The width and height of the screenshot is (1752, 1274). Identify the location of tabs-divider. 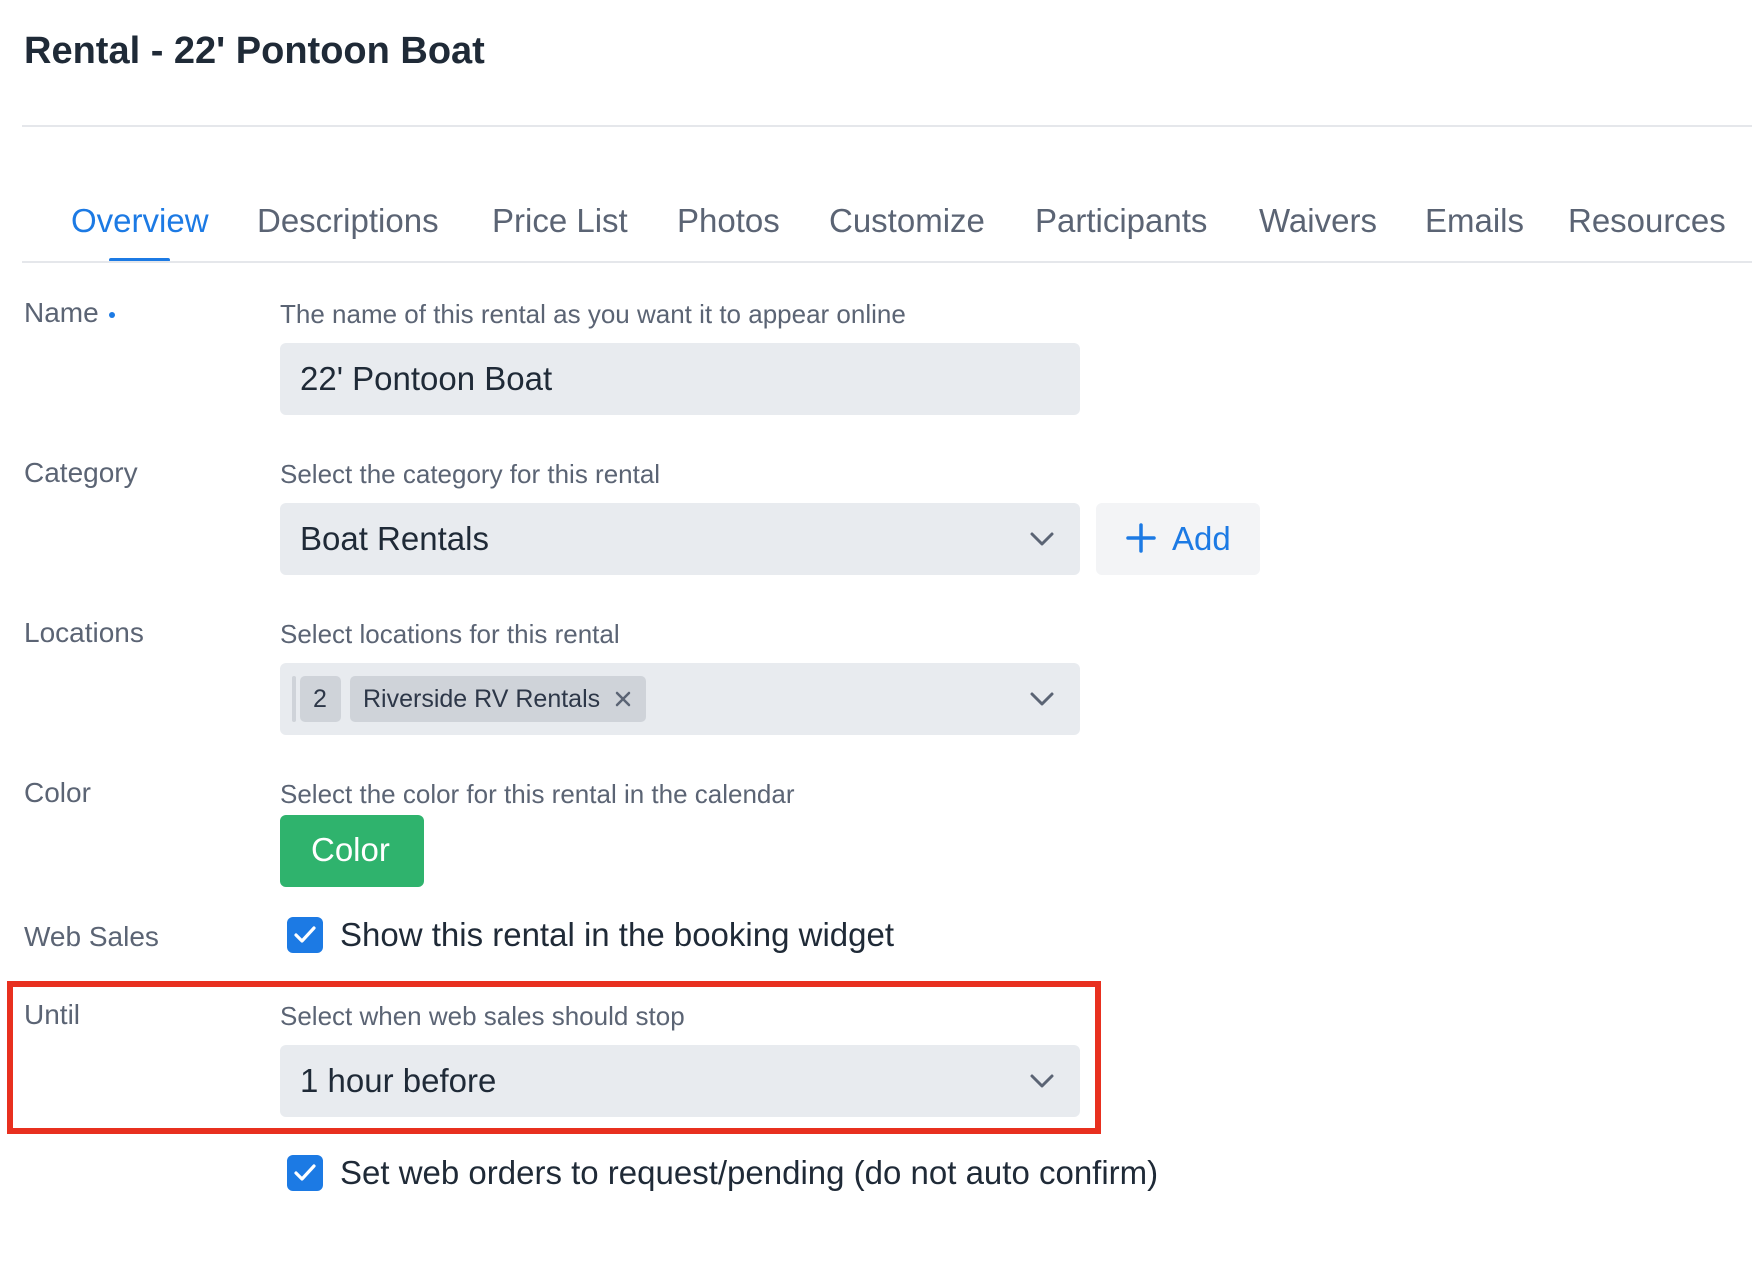
(887, 262).